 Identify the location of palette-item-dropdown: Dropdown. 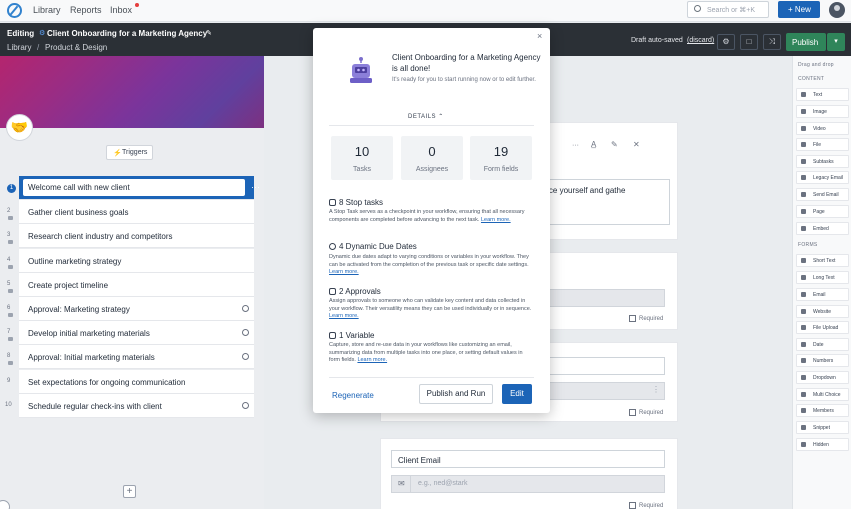
(822, 377).